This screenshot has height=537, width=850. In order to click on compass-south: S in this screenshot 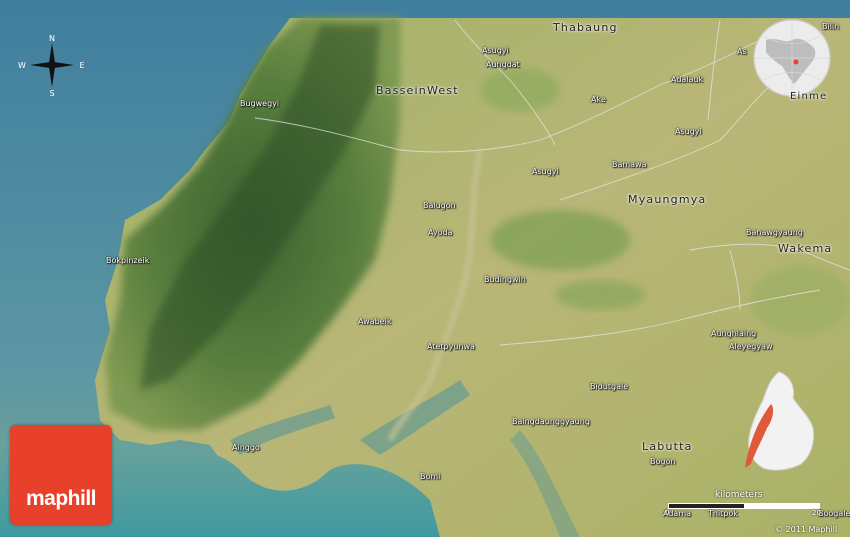, I will do `click(51, 93)`.